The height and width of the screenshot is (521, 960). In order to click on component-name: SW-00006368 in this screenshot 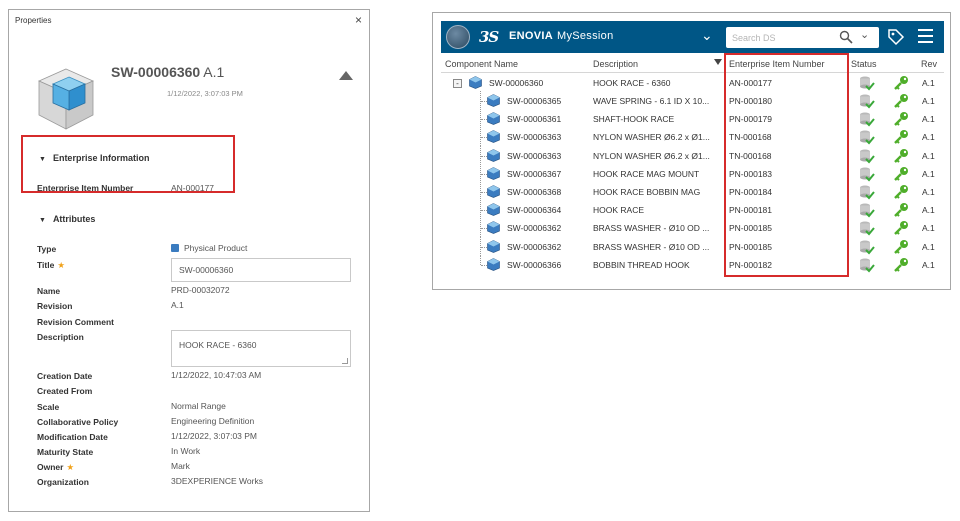, I will do `click(534, 192)`.